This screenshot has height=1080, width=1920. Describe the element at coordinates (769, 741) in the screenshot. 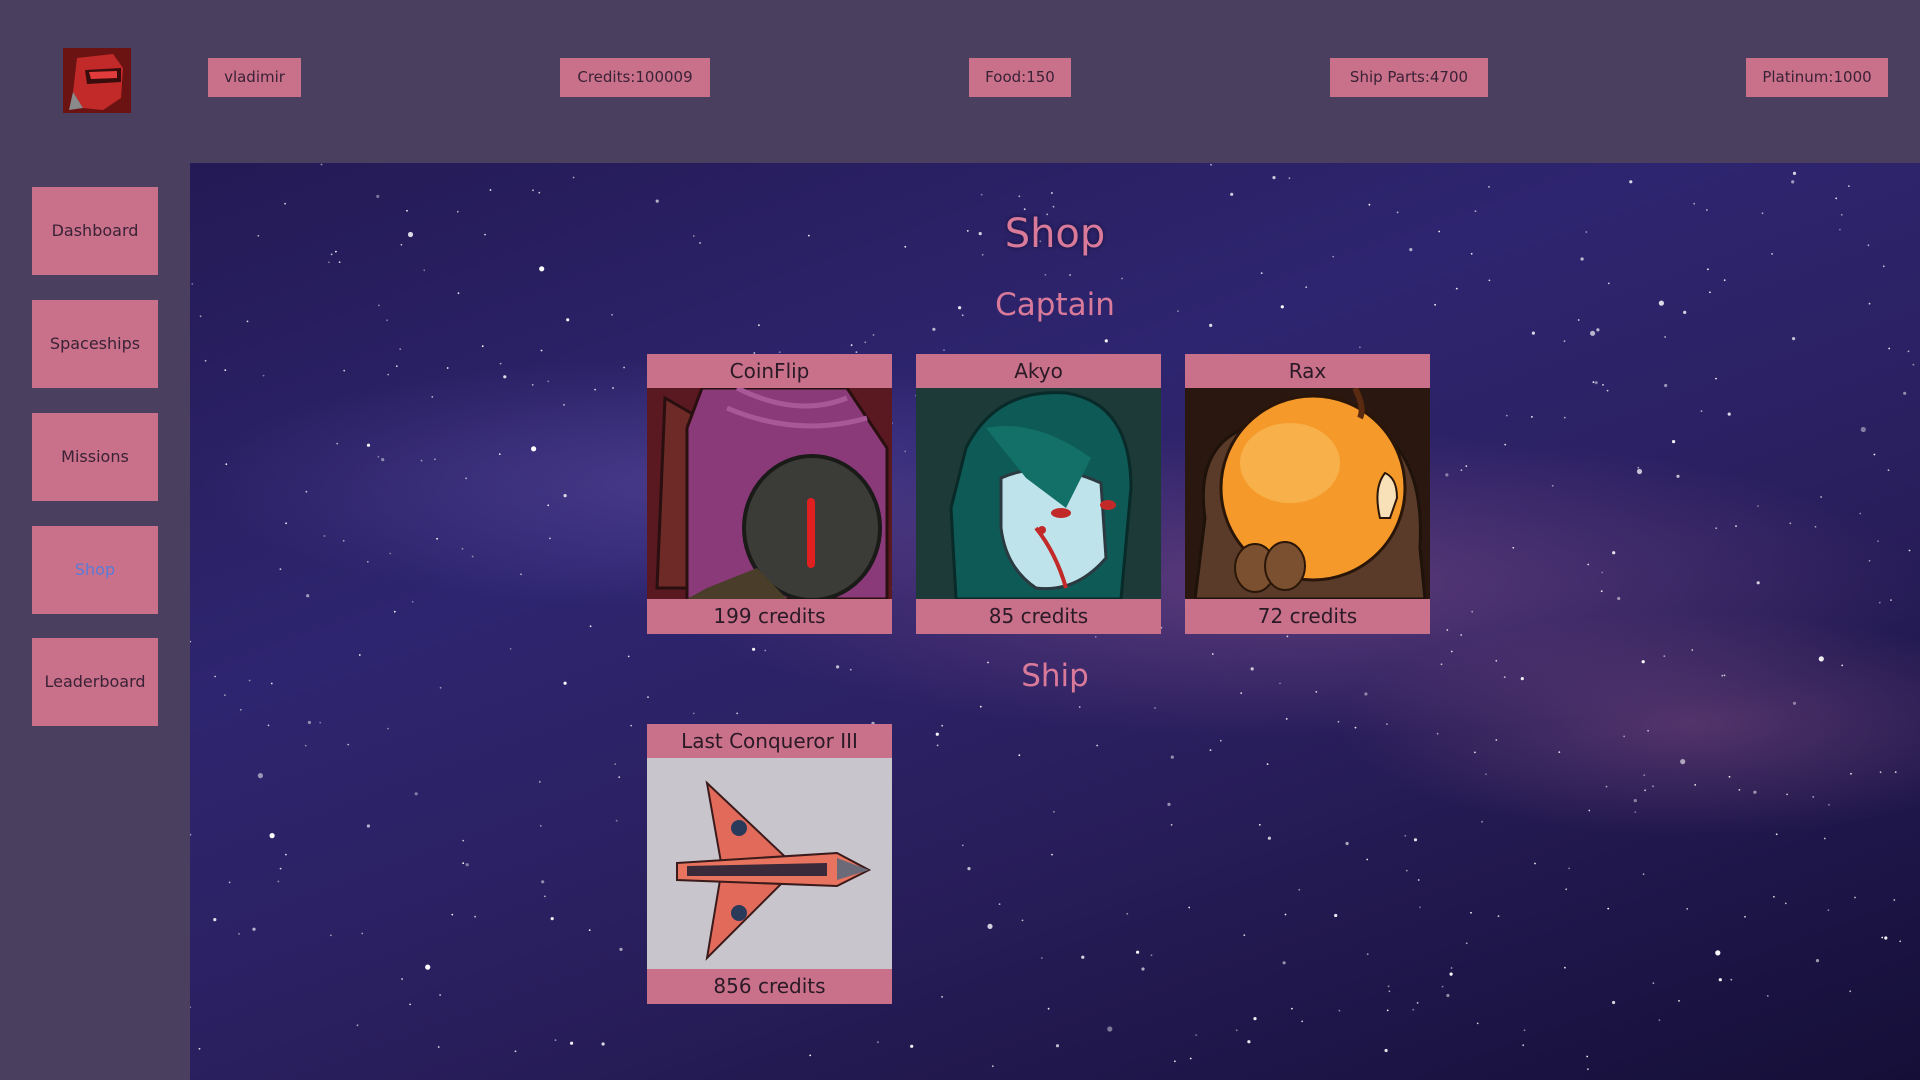

I see `card-name: Last Conqueror III` at that location.